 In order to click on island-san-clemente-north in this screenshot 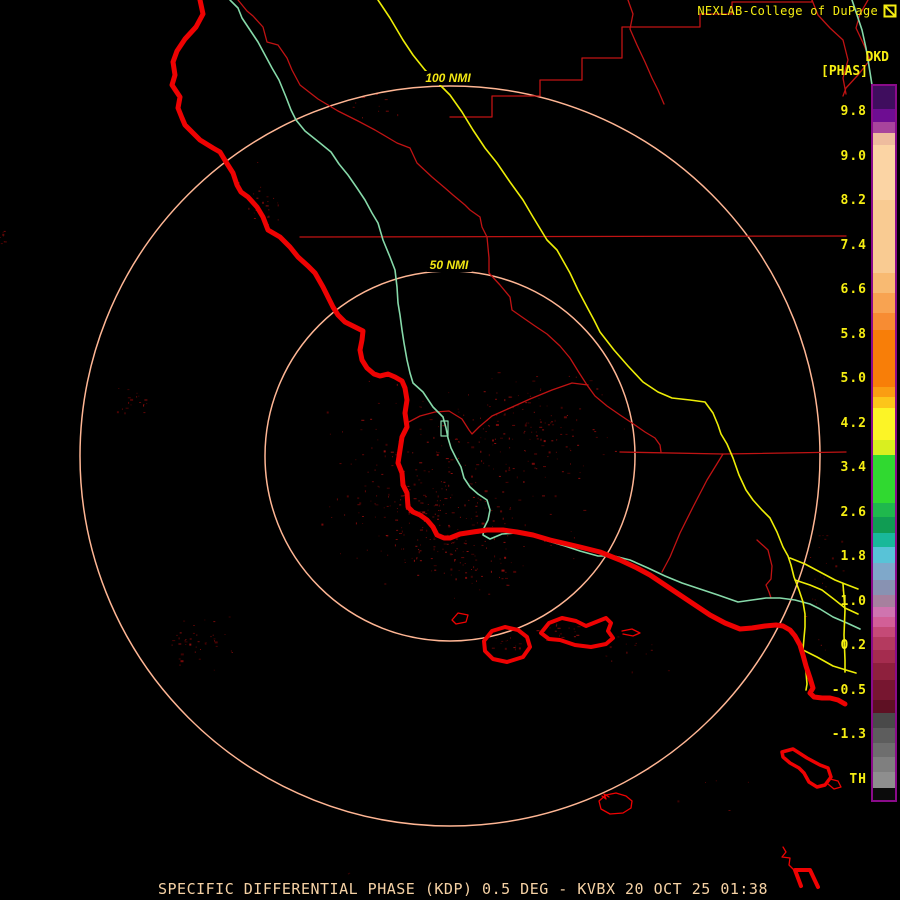, I will do `click(788, 858)`.